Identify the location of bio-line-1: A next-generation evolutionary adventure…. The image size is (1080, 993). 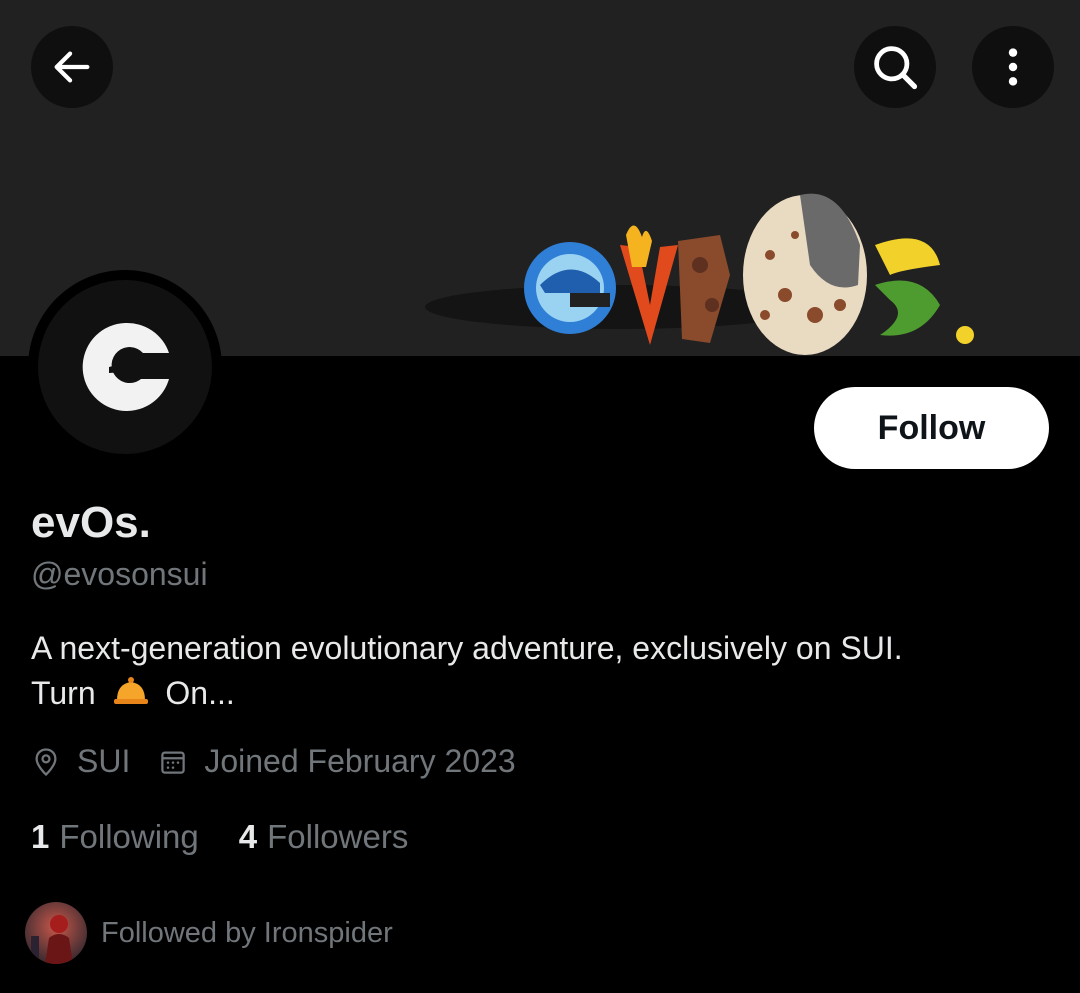
(467, 648).